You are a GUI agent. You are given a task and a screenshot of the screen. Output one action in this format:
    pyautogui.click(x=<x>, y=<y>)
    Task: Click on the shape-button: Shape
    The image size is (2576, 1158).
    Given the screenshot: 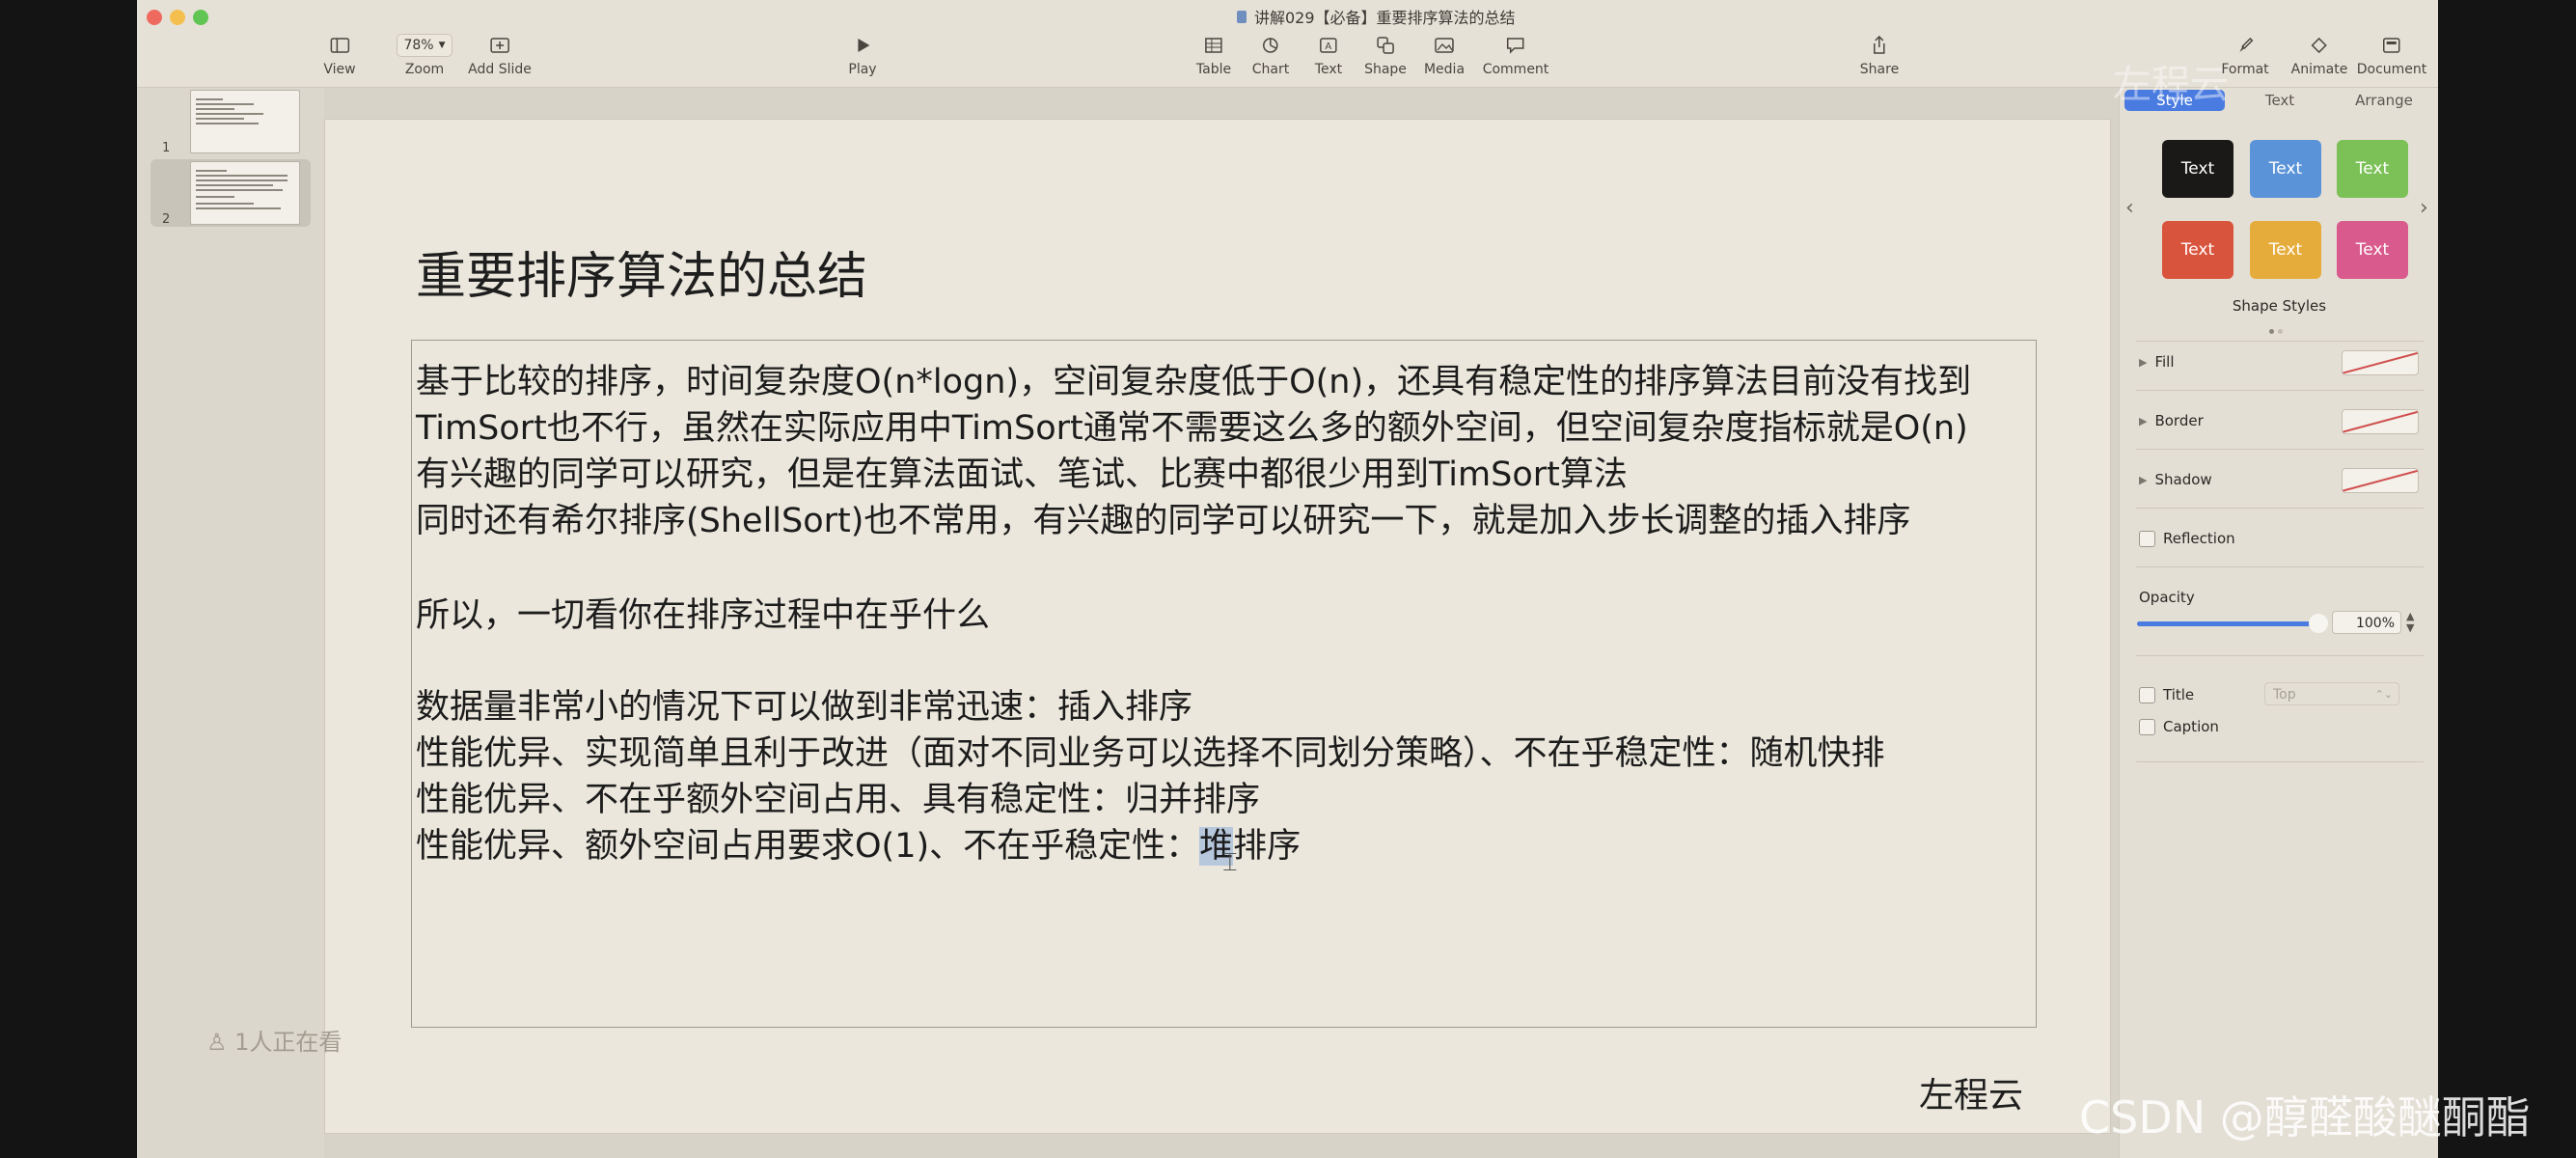 What is the action you would take?
    pyautogui.click(x=1385, y=55)
    